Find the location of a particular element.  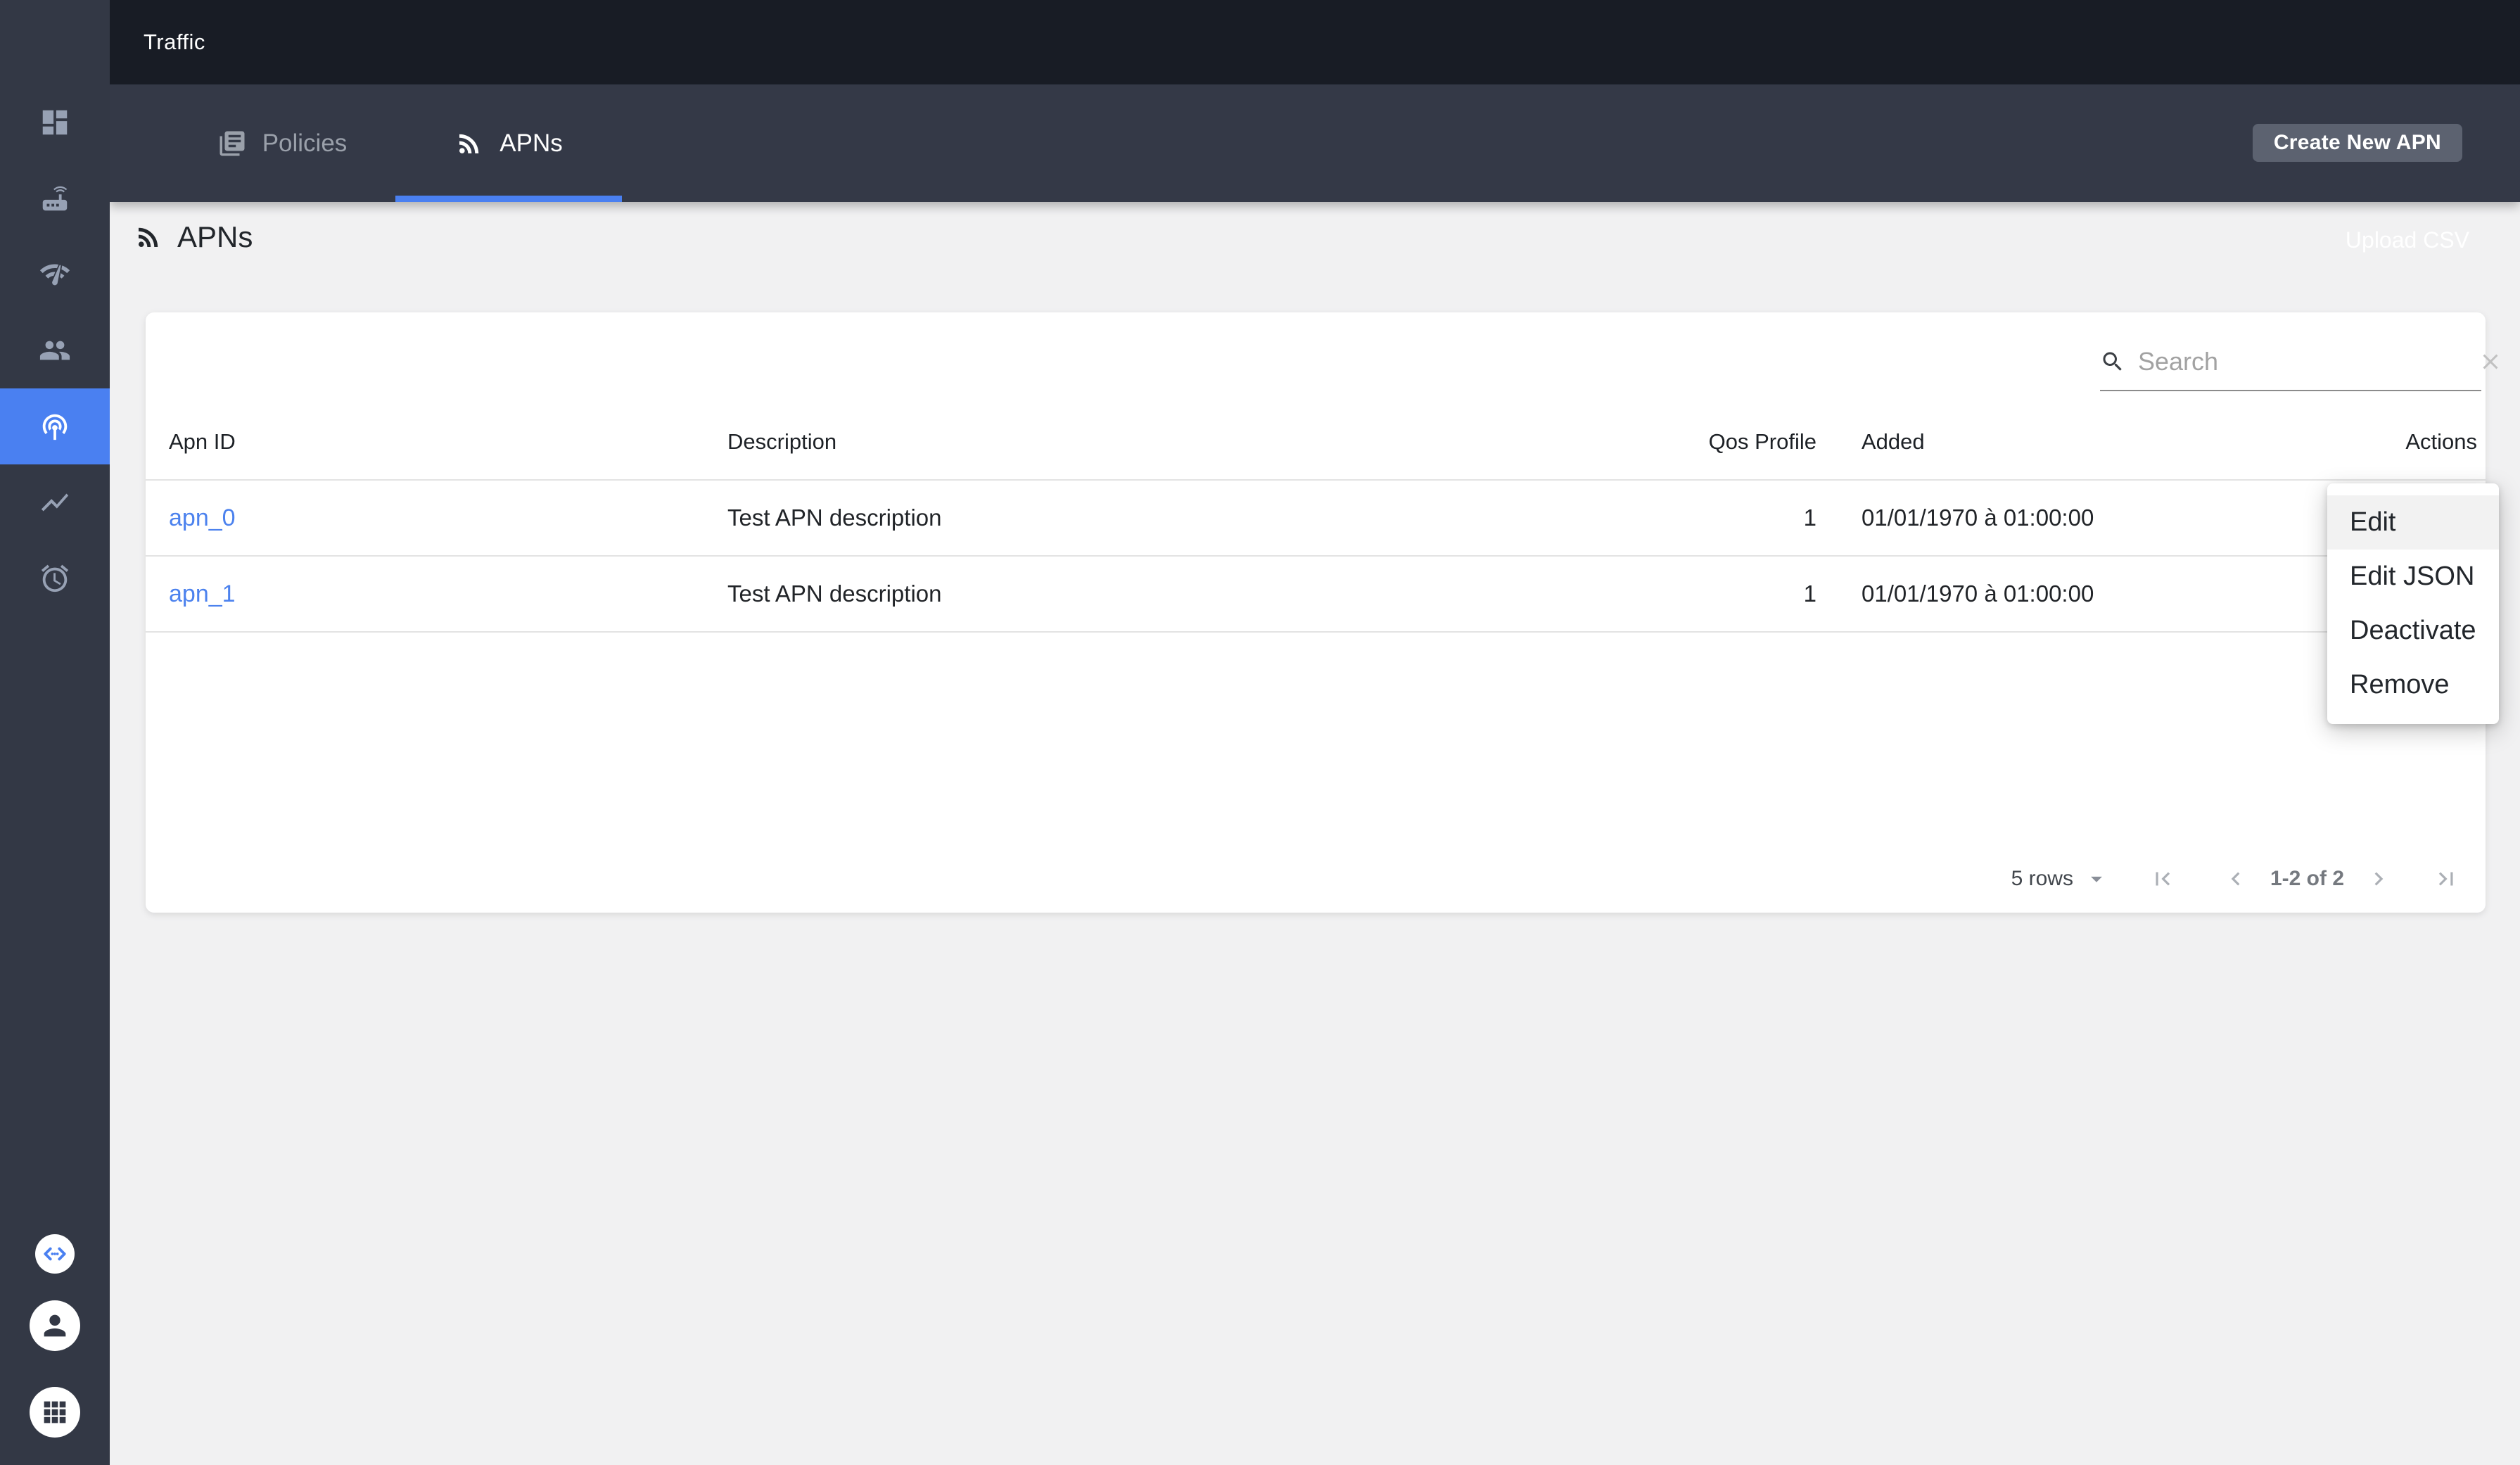

account-button is located at coordinates (55, 1325).